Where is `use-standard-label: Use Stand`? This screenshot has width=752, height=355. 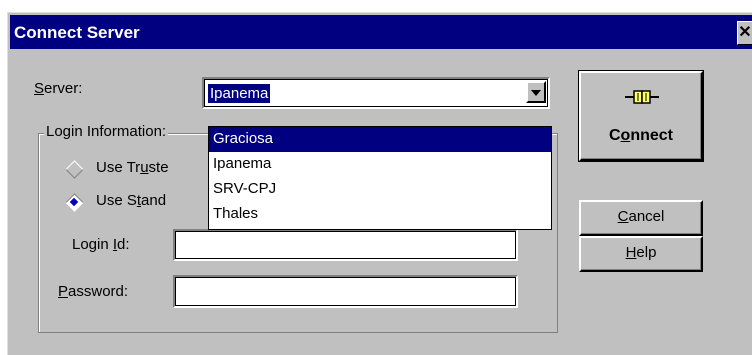 use-standard-label: Use Stand is located at coordinates (131, 200).